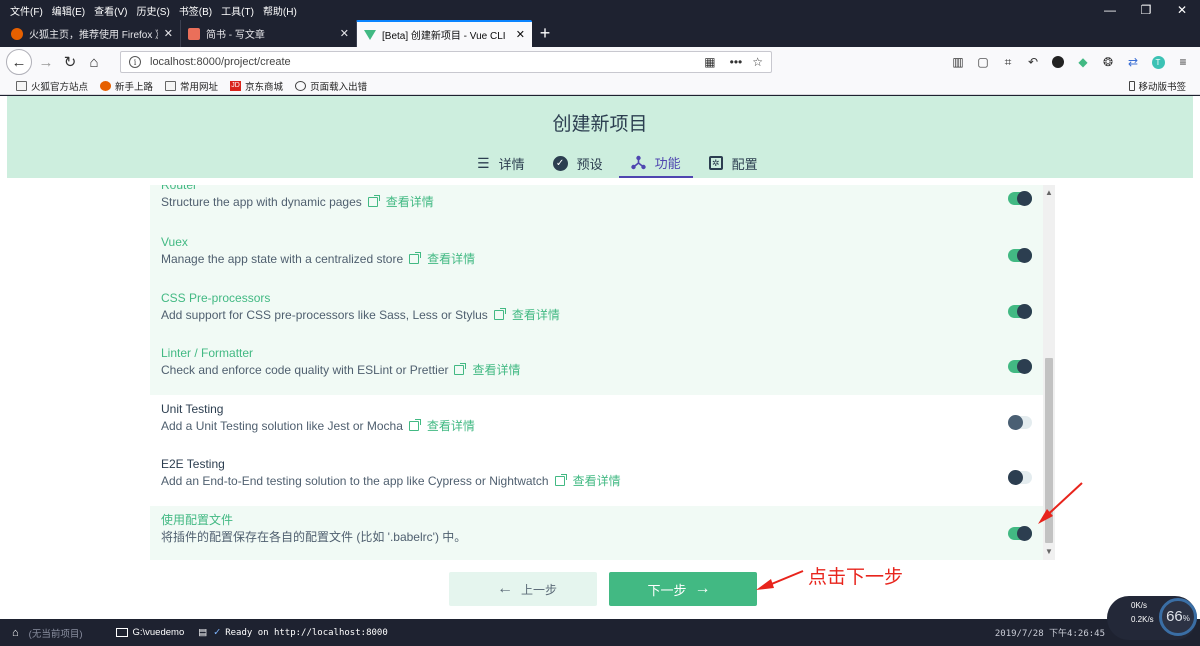 The width and height of the screenshot is (1200, 646). I want to click on menu-item: 查看(V), so click(110, 10).